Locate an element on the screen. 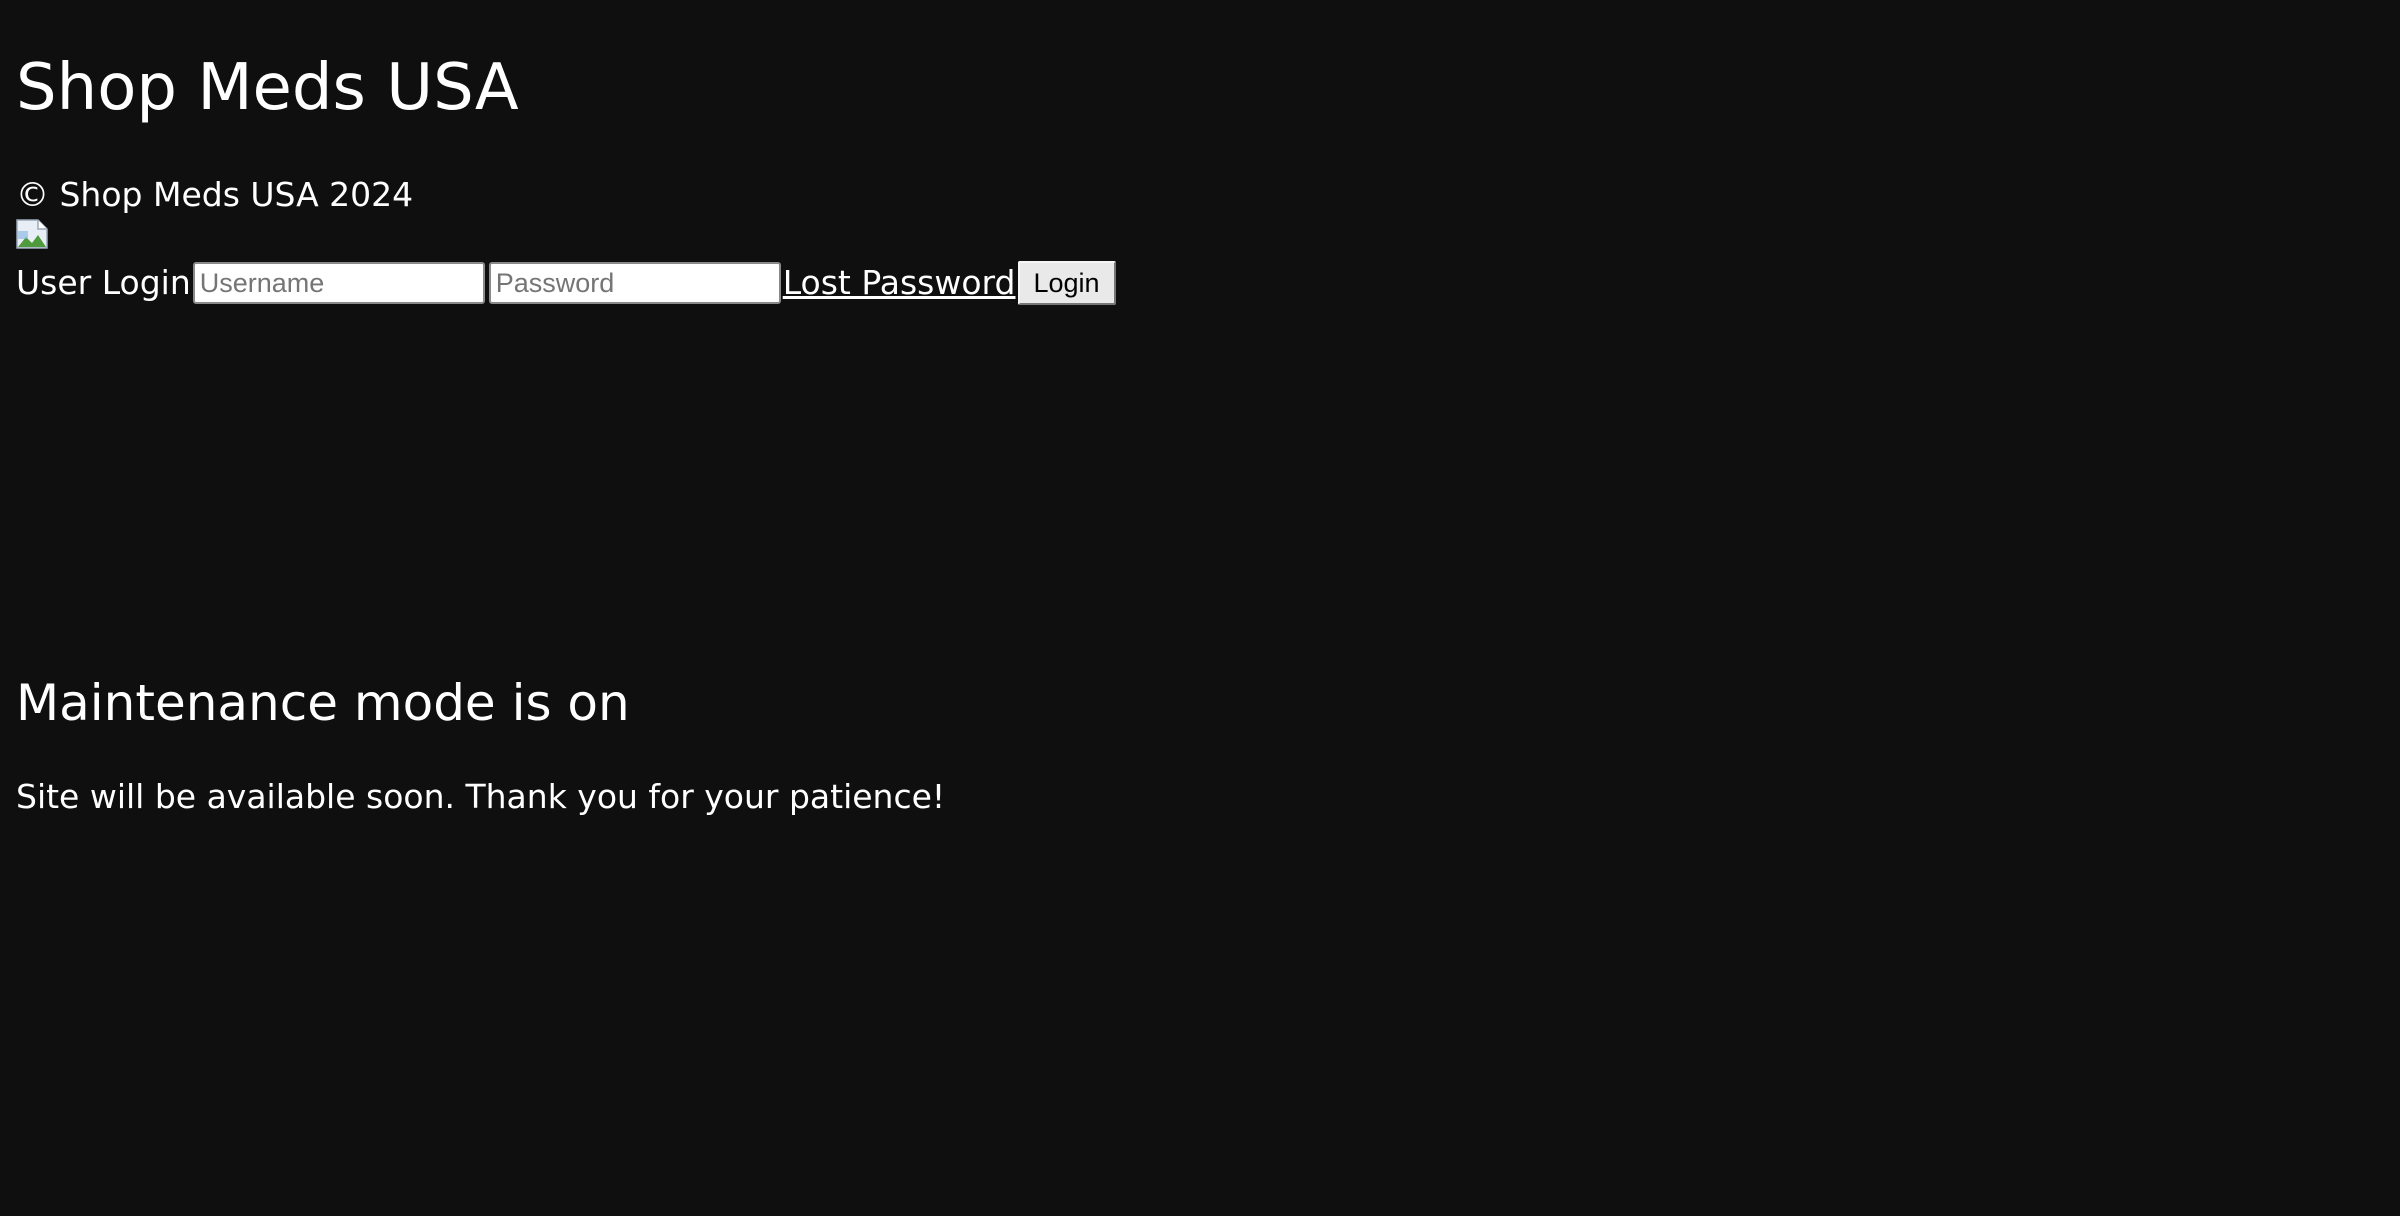 This screenshot has height=1216, width=2400. copyright-text: © Shop Meds USA 2024 is located at coordinates (215, 194).